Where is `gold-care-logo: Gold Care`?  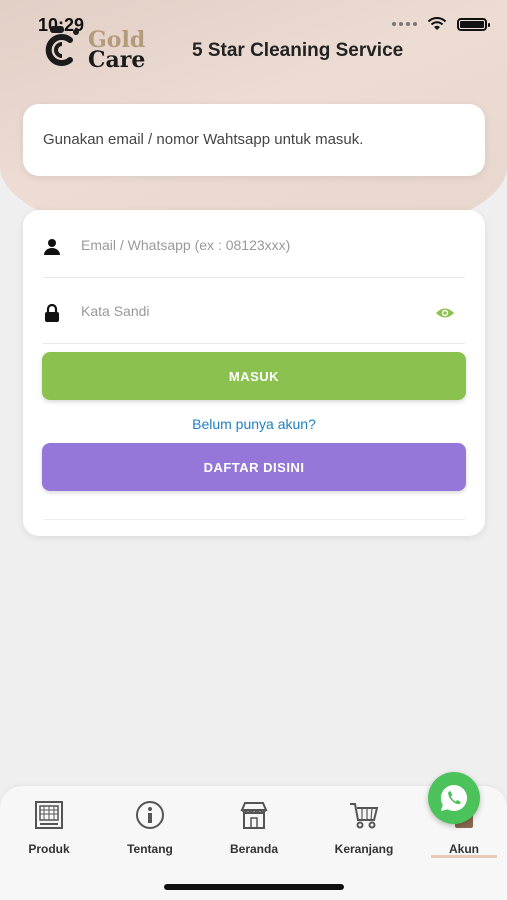
gold-care-logo: Gold Care is located at coordinates (100, 49).